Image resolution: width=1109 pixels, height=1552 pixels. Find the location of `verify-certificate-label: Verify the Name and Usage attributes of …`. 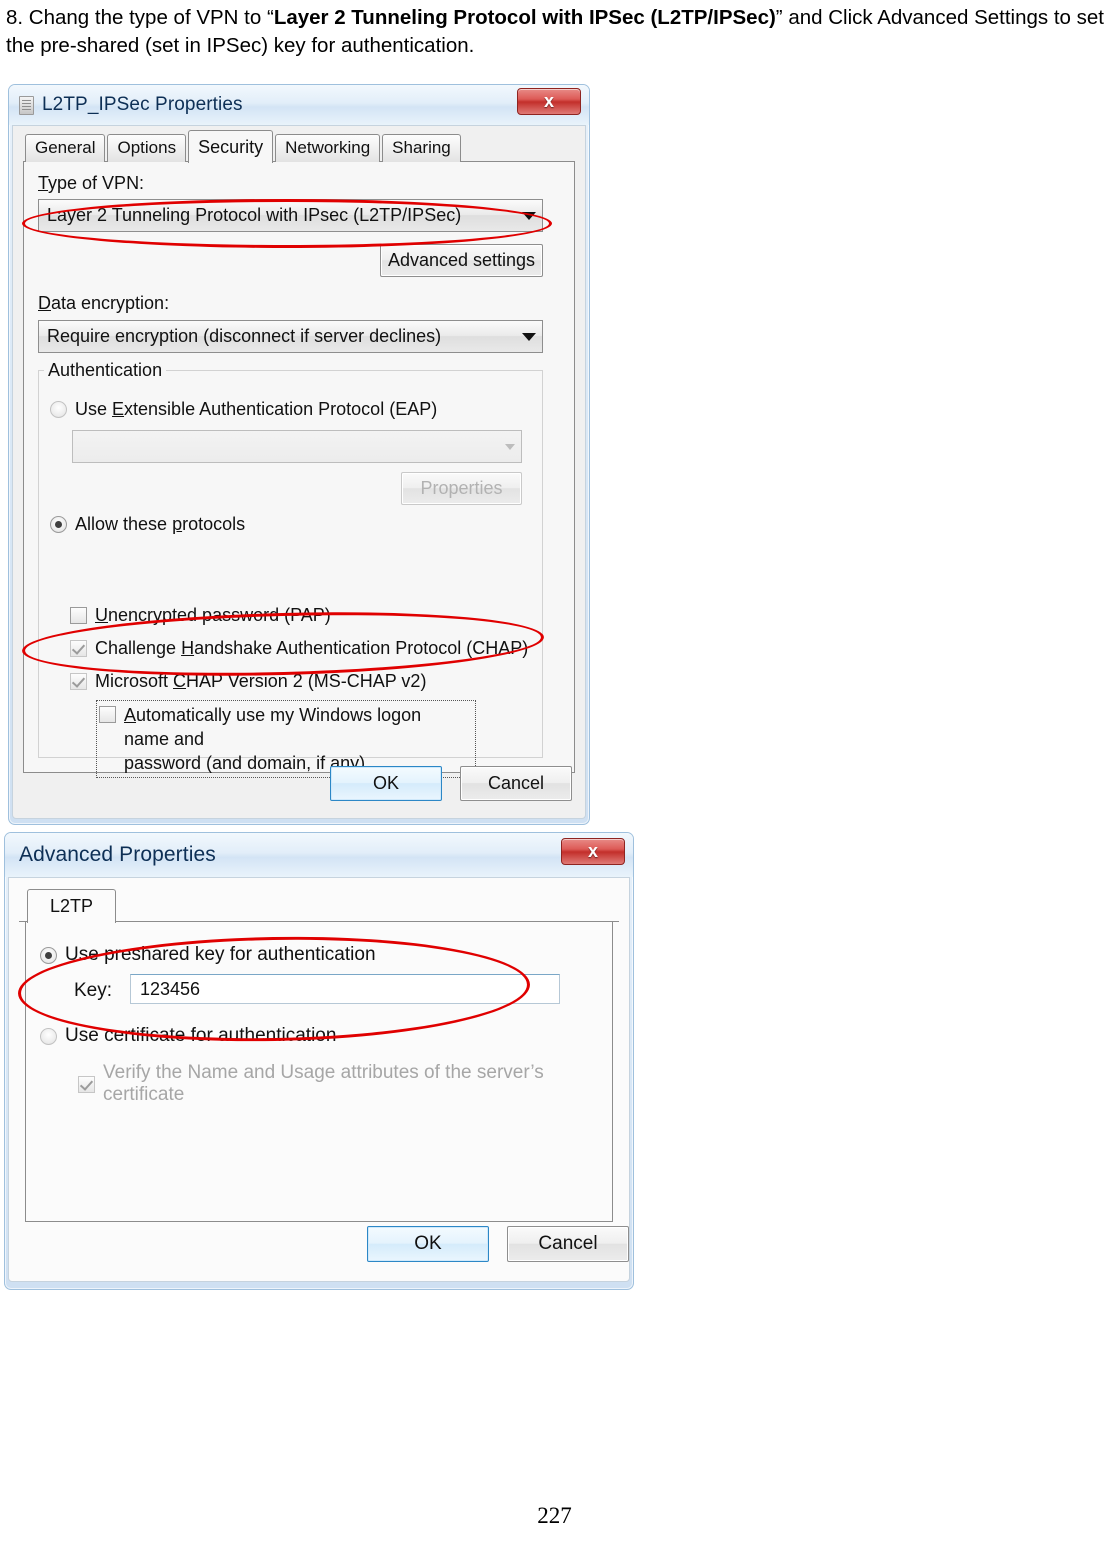

verify-certificate-label: Verify the Name and Usage attributes of … is located at coordinates (323, 1083).